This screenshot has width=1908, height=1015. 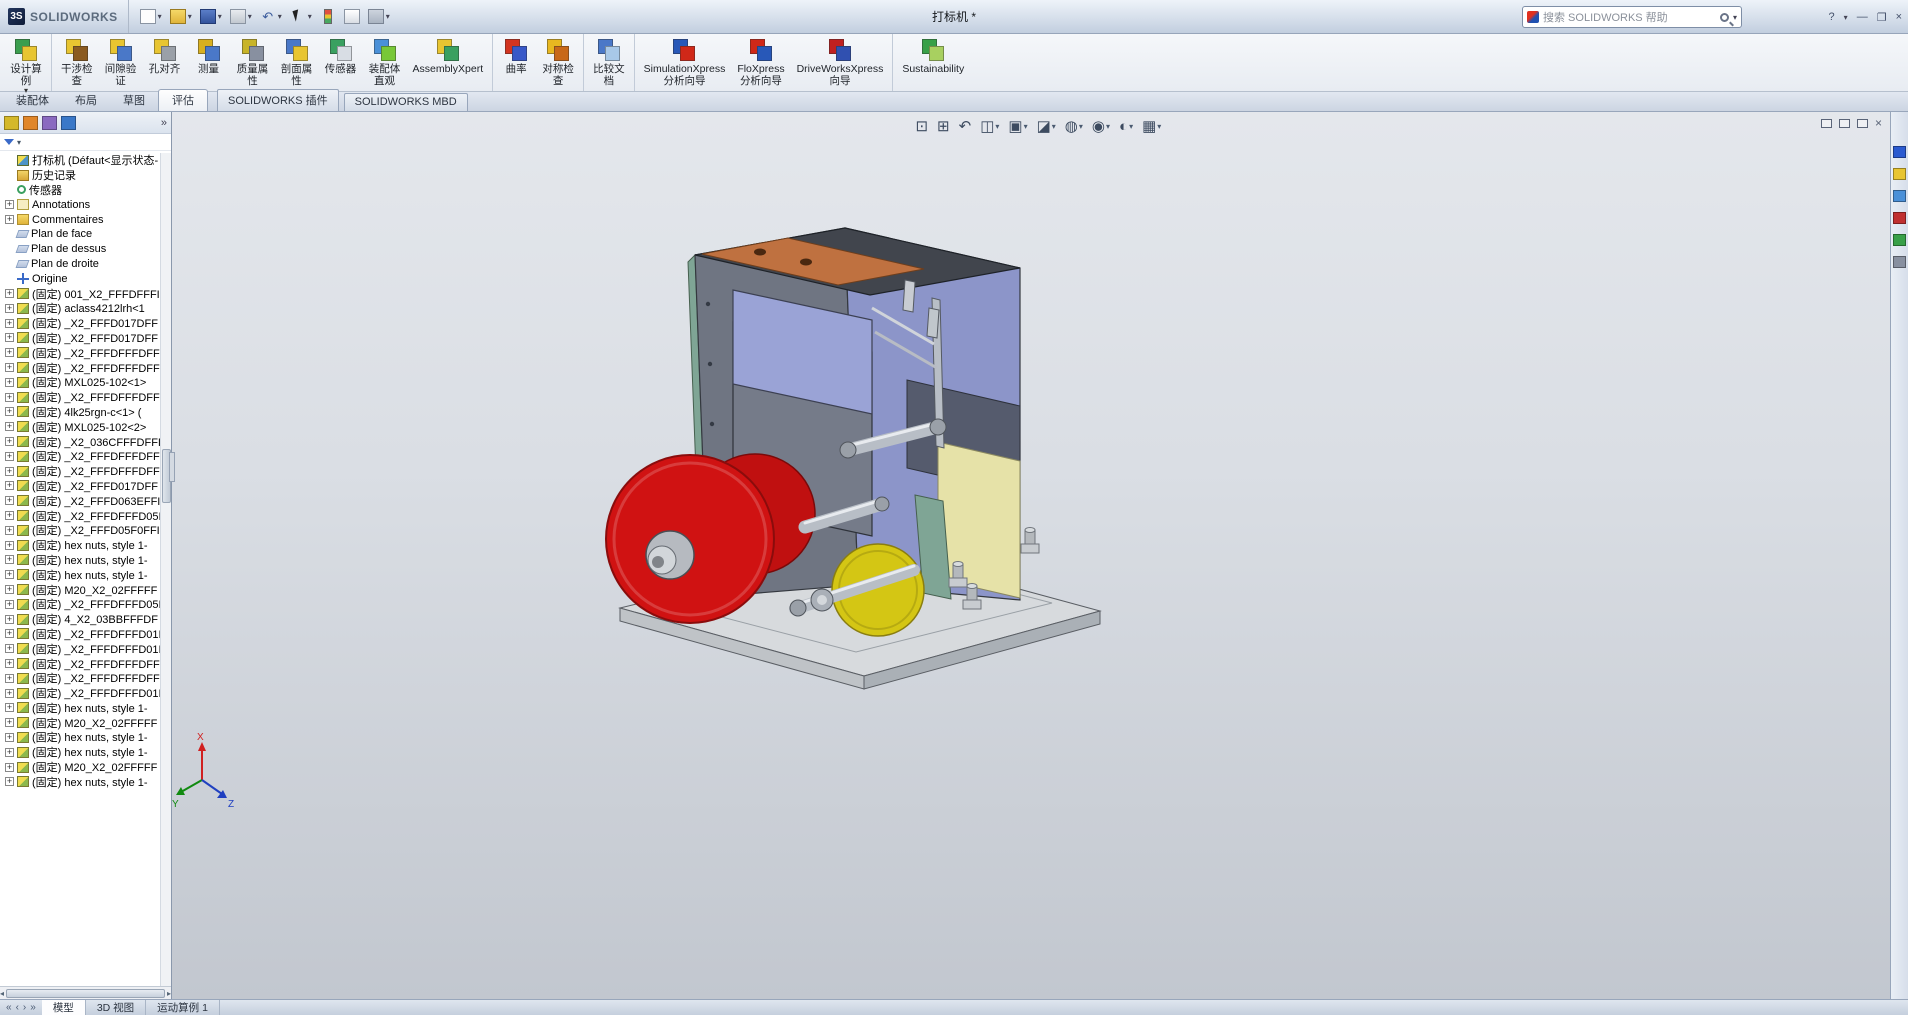 I want to click on help-search-box: 搜索 SOLIDWORKS 帮助 ▾, so click(x=1632, y=17).